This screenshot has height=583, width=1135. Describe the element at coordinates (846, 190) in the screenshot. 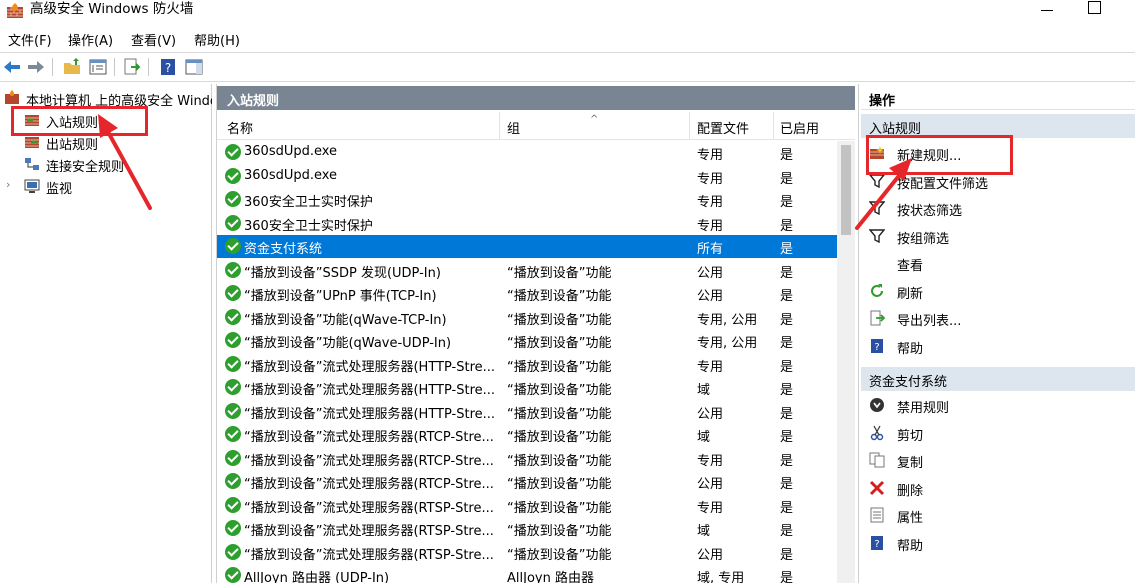

I see `scrollbar-thumb` at that location.